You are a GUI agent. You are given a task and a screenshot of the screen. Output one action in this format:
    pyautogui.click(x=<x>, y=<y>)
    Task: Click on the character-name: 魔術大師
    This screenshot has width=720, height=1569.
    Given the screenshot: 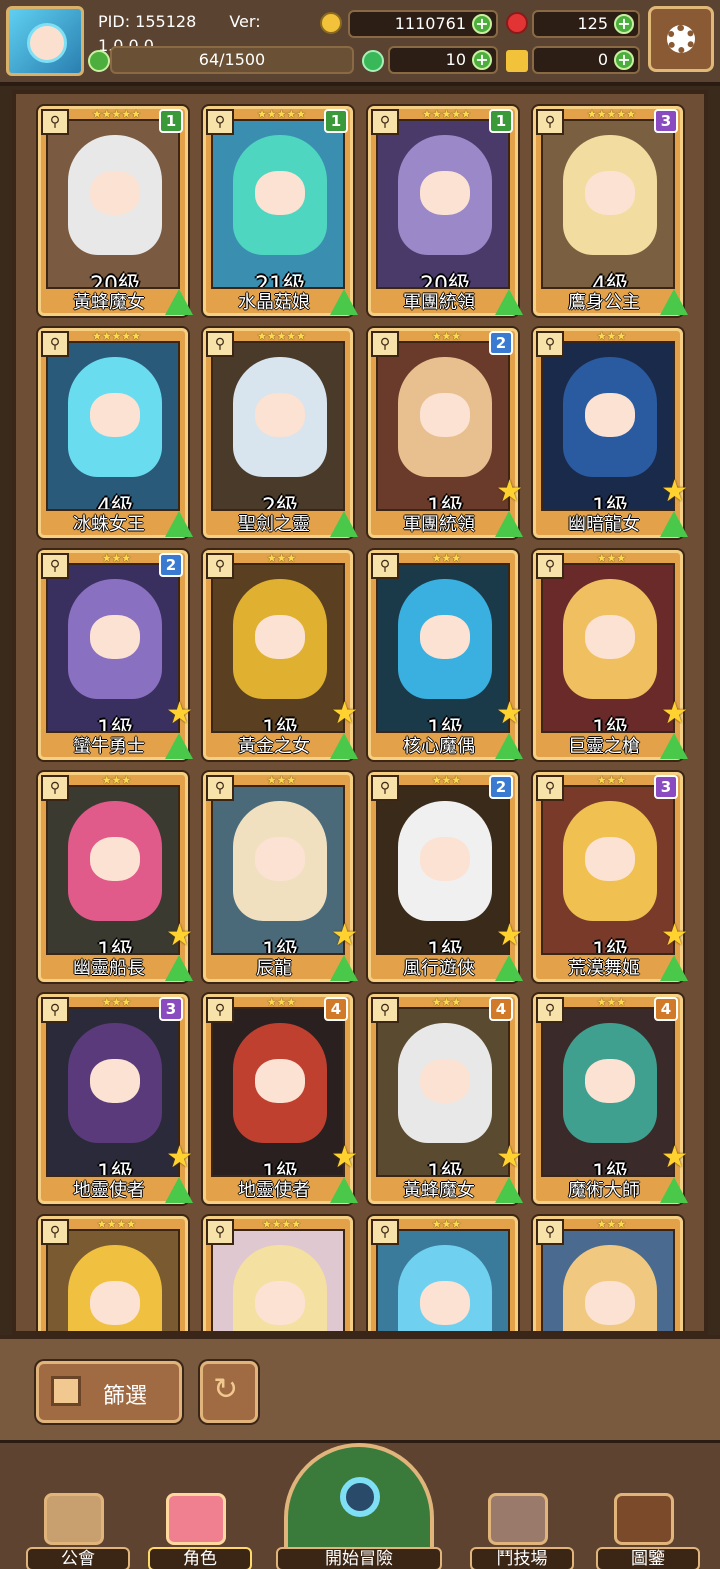 What is the action you would take?
    pyautogui.click(x=604, y=1190)
    